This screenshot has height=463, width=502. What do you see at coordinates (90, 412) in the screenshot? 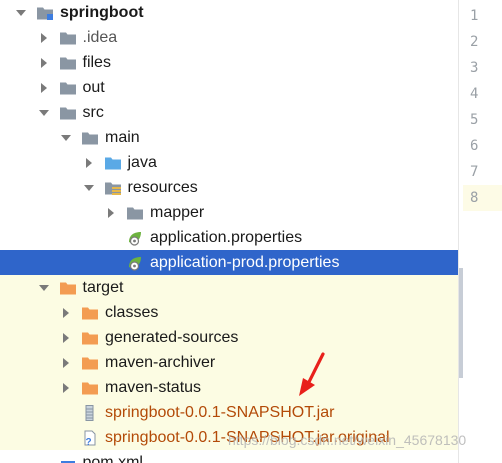
I see `jar-icon` at bounding box center [90, 412].